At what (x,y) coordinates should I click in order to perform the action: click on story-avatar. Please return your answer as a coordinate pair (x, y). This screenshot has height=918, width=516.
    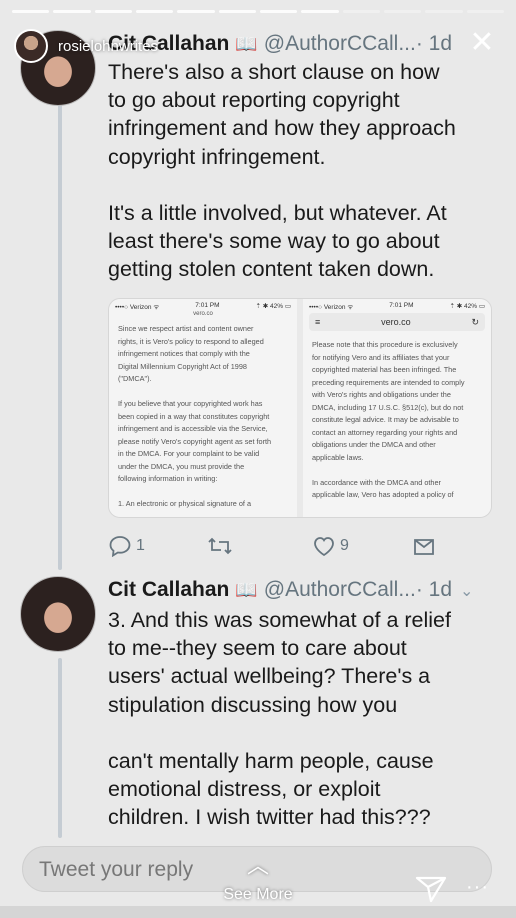
    Looking at the image, I should click on (31, 46).